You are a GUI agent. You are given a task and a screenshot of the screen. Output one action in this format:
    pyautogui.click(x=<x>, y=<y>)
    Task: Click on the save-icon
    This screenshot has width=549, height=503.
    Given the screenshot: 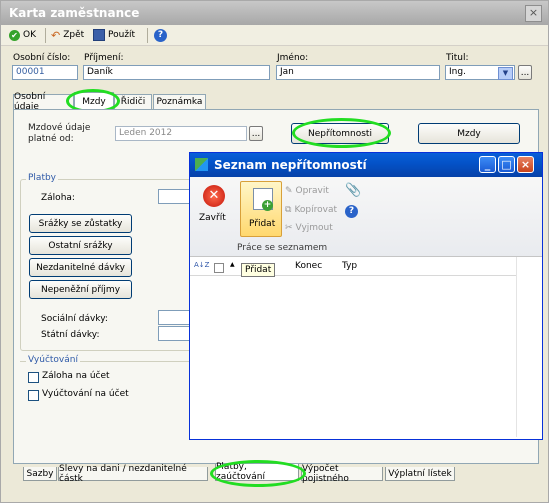 What is the action you would take?
    pyautogui.click(x=99, y=35)
    